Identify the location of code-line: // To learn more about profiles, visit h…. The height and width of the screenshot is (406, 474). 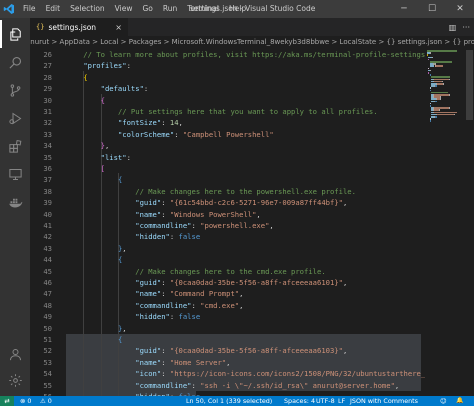
(245, 54).